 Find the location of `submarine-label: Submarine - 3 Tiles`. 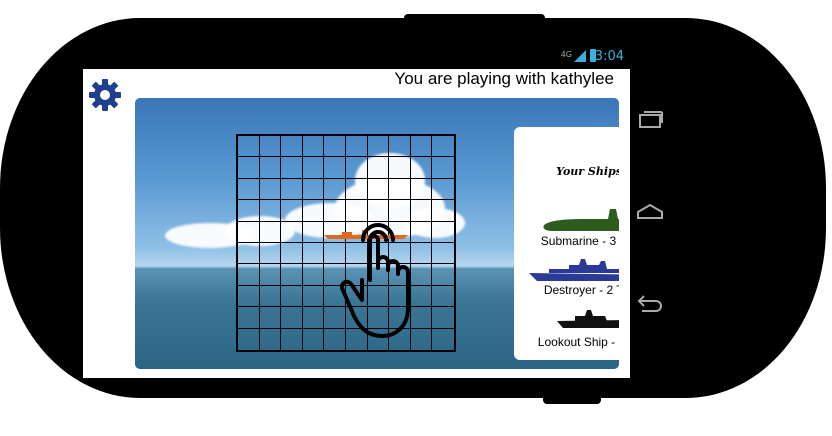

submarine-label: Submarine - 3 Tiles is located at coordinates (579, 241).